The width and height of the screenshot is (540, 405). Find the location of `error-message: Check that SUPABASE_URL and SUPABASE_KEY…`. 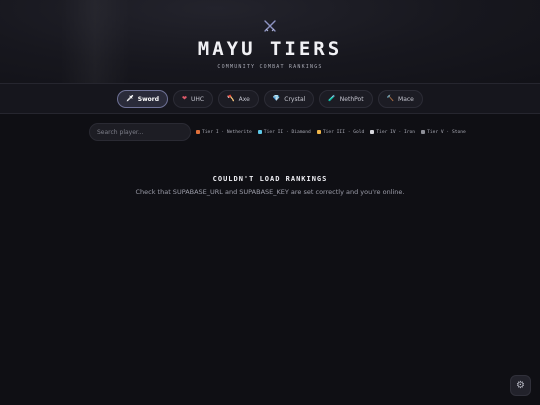

error-message: Check that SUPABASE_URL and SUPABASE_KEY… is located at coordinates (270, 192).